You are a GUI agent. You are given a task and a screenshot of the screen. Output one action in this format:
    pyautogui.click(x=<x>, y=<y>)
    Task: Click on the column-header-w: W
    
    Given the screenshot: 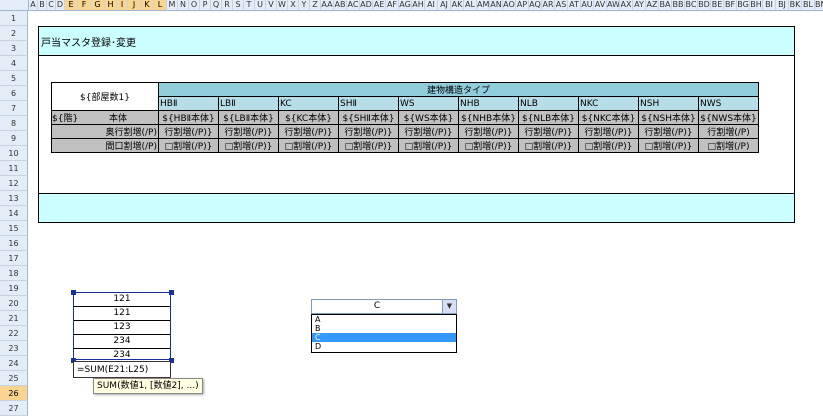 What is the action you would take?
    pyautogui.click(x=282, y=5)
    